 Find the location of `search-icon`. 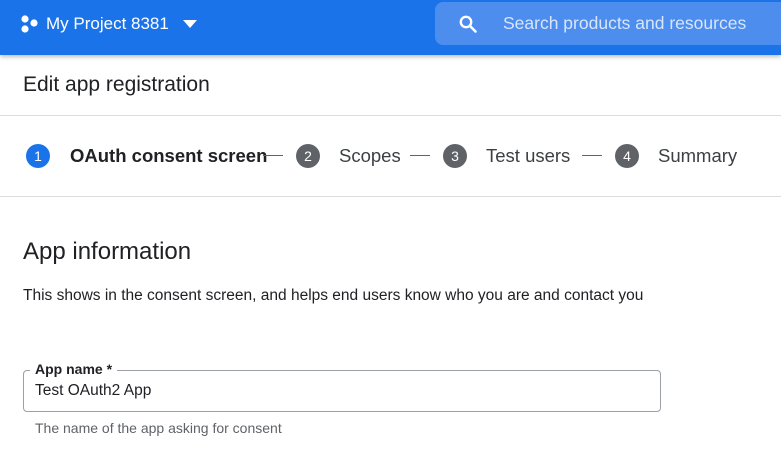

search-icon is located at coordinates (468, 24).